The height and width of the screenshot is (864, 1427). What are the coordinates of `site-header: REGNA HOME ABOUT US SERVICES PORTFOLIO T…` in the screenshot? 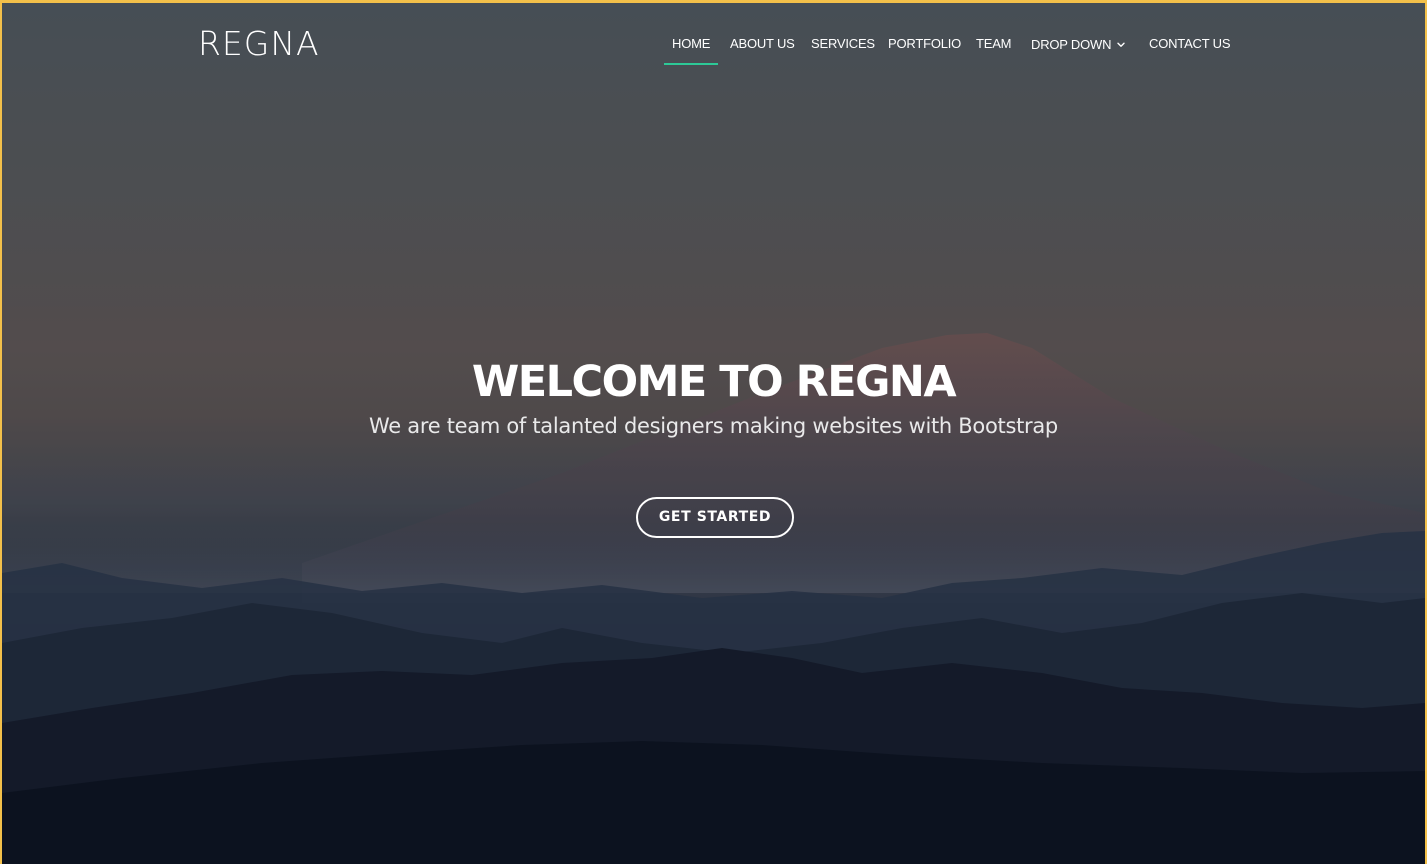 It's located at (713, 43).